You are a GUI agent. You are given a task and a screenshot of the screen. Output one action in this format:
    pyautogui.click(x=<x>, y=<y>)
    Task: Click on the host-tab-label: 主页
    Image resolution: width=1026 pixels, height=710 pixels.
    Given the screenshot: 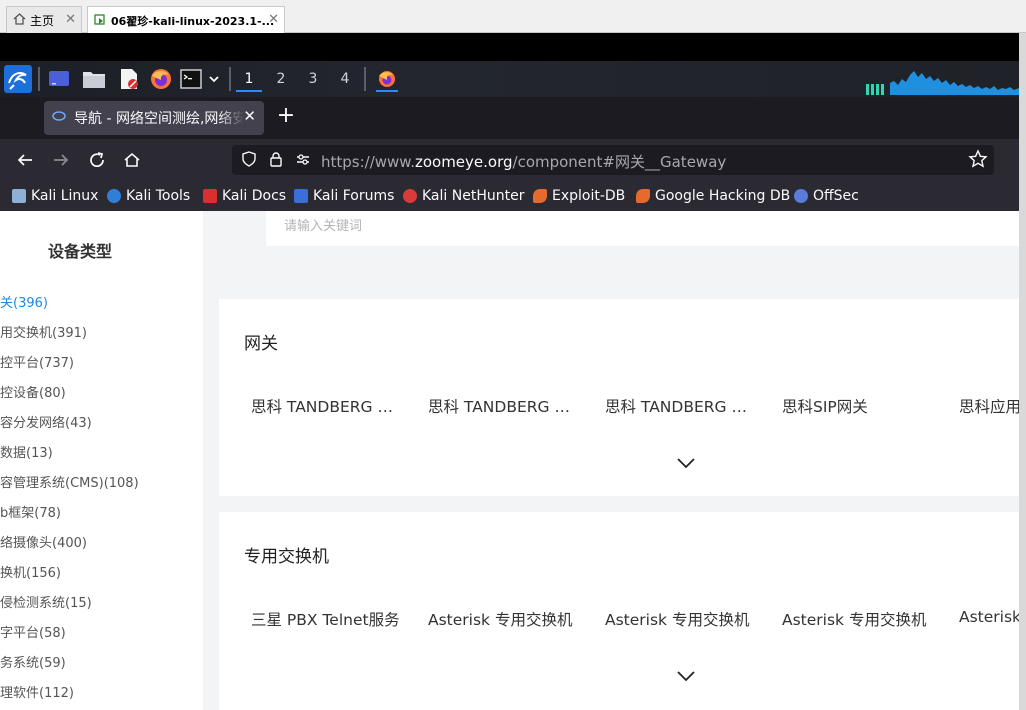 What is the action you would take?
    pyautogui.click(x=42, y=20)
    